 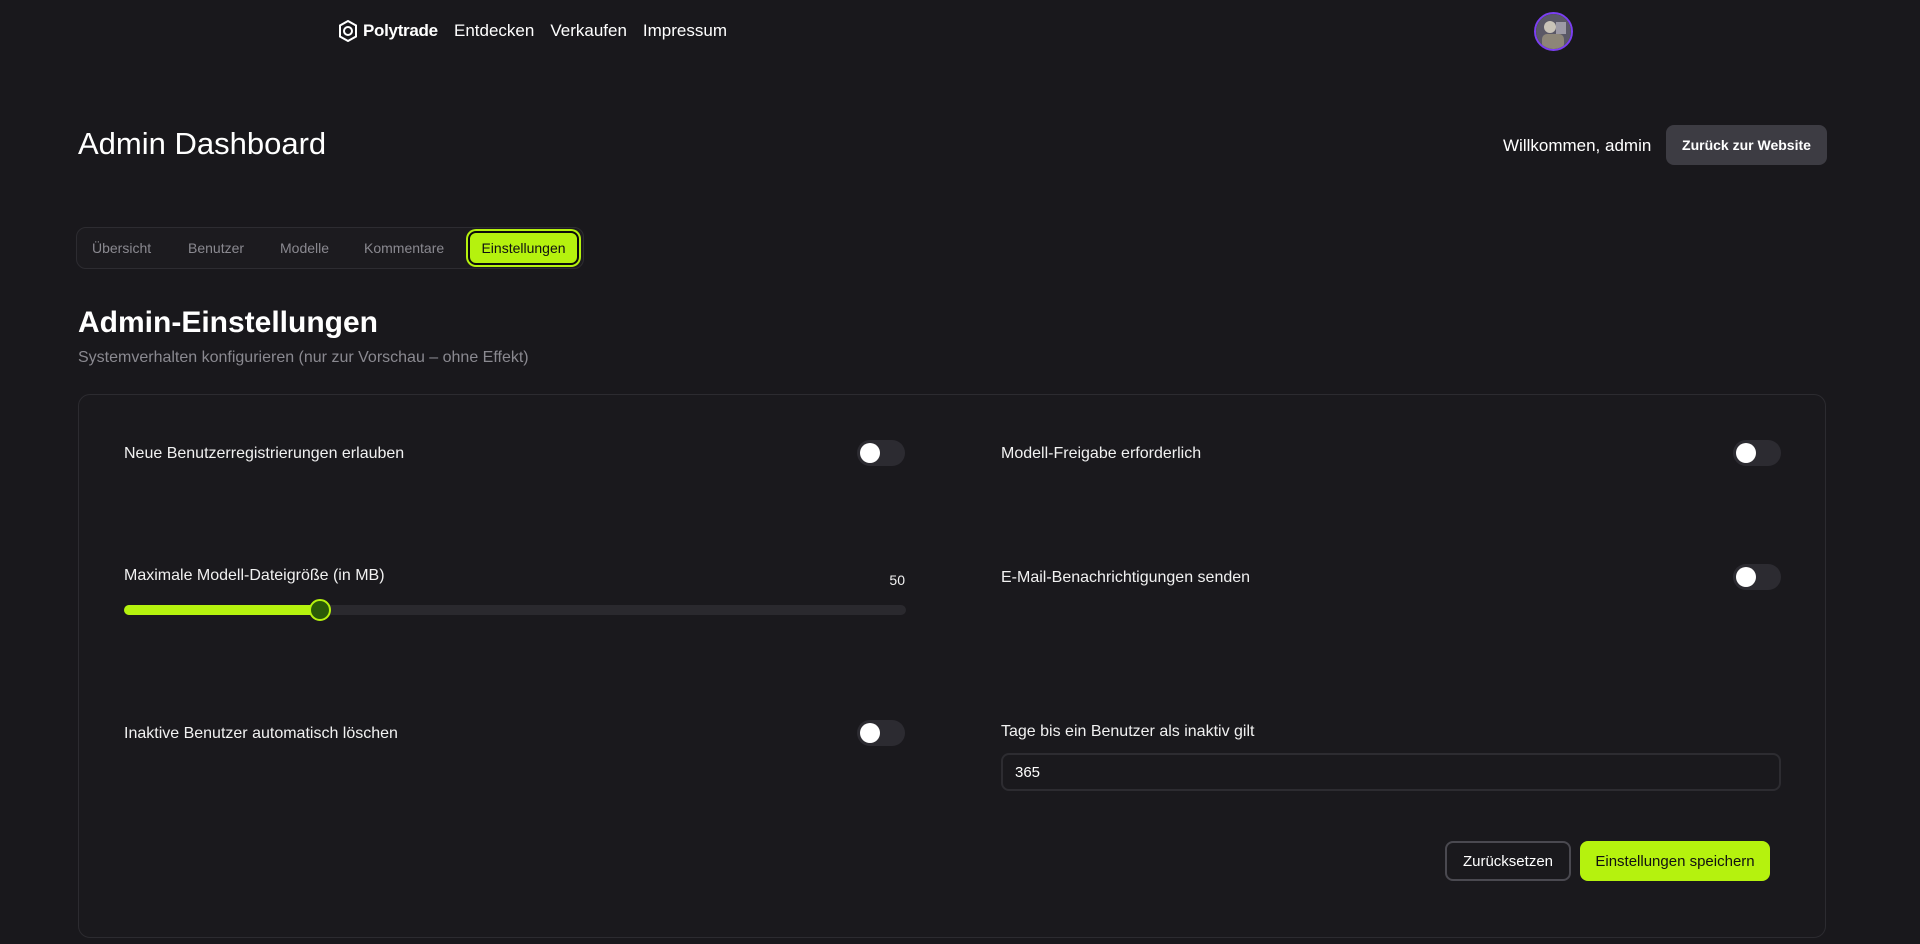 What do you see at coordinates (254, 575) in the screenshot?
I see `max-file-size-label: Maximale Modell-Dateigröße (in MB)` at bounding box center [254, 575].